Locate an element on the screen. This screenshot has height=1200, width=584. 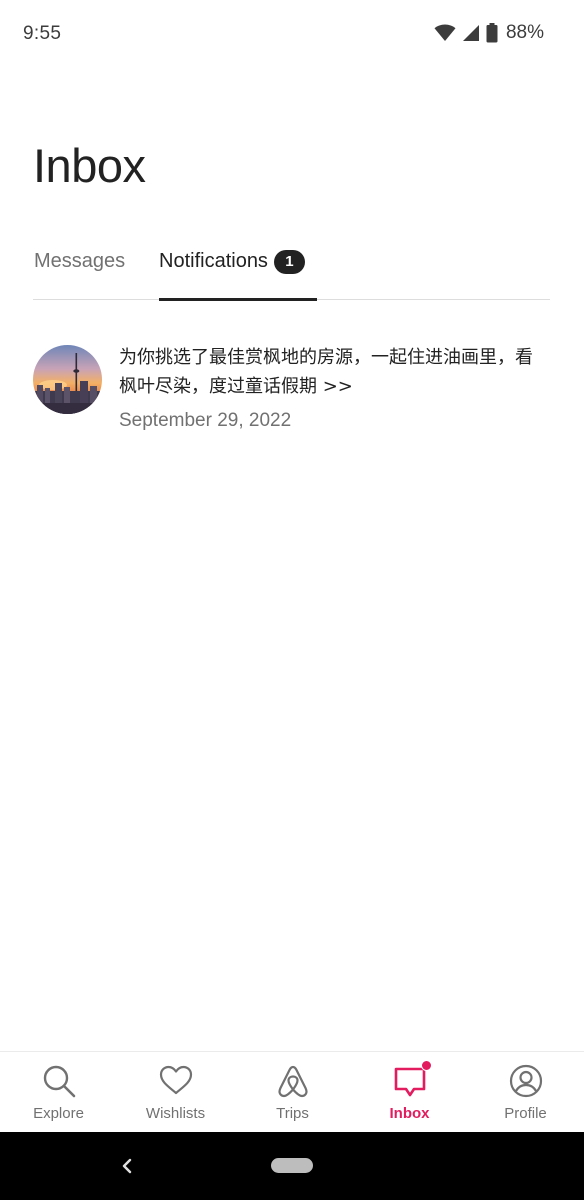
battery-percent: 88% is located at coordinates (524, 32).